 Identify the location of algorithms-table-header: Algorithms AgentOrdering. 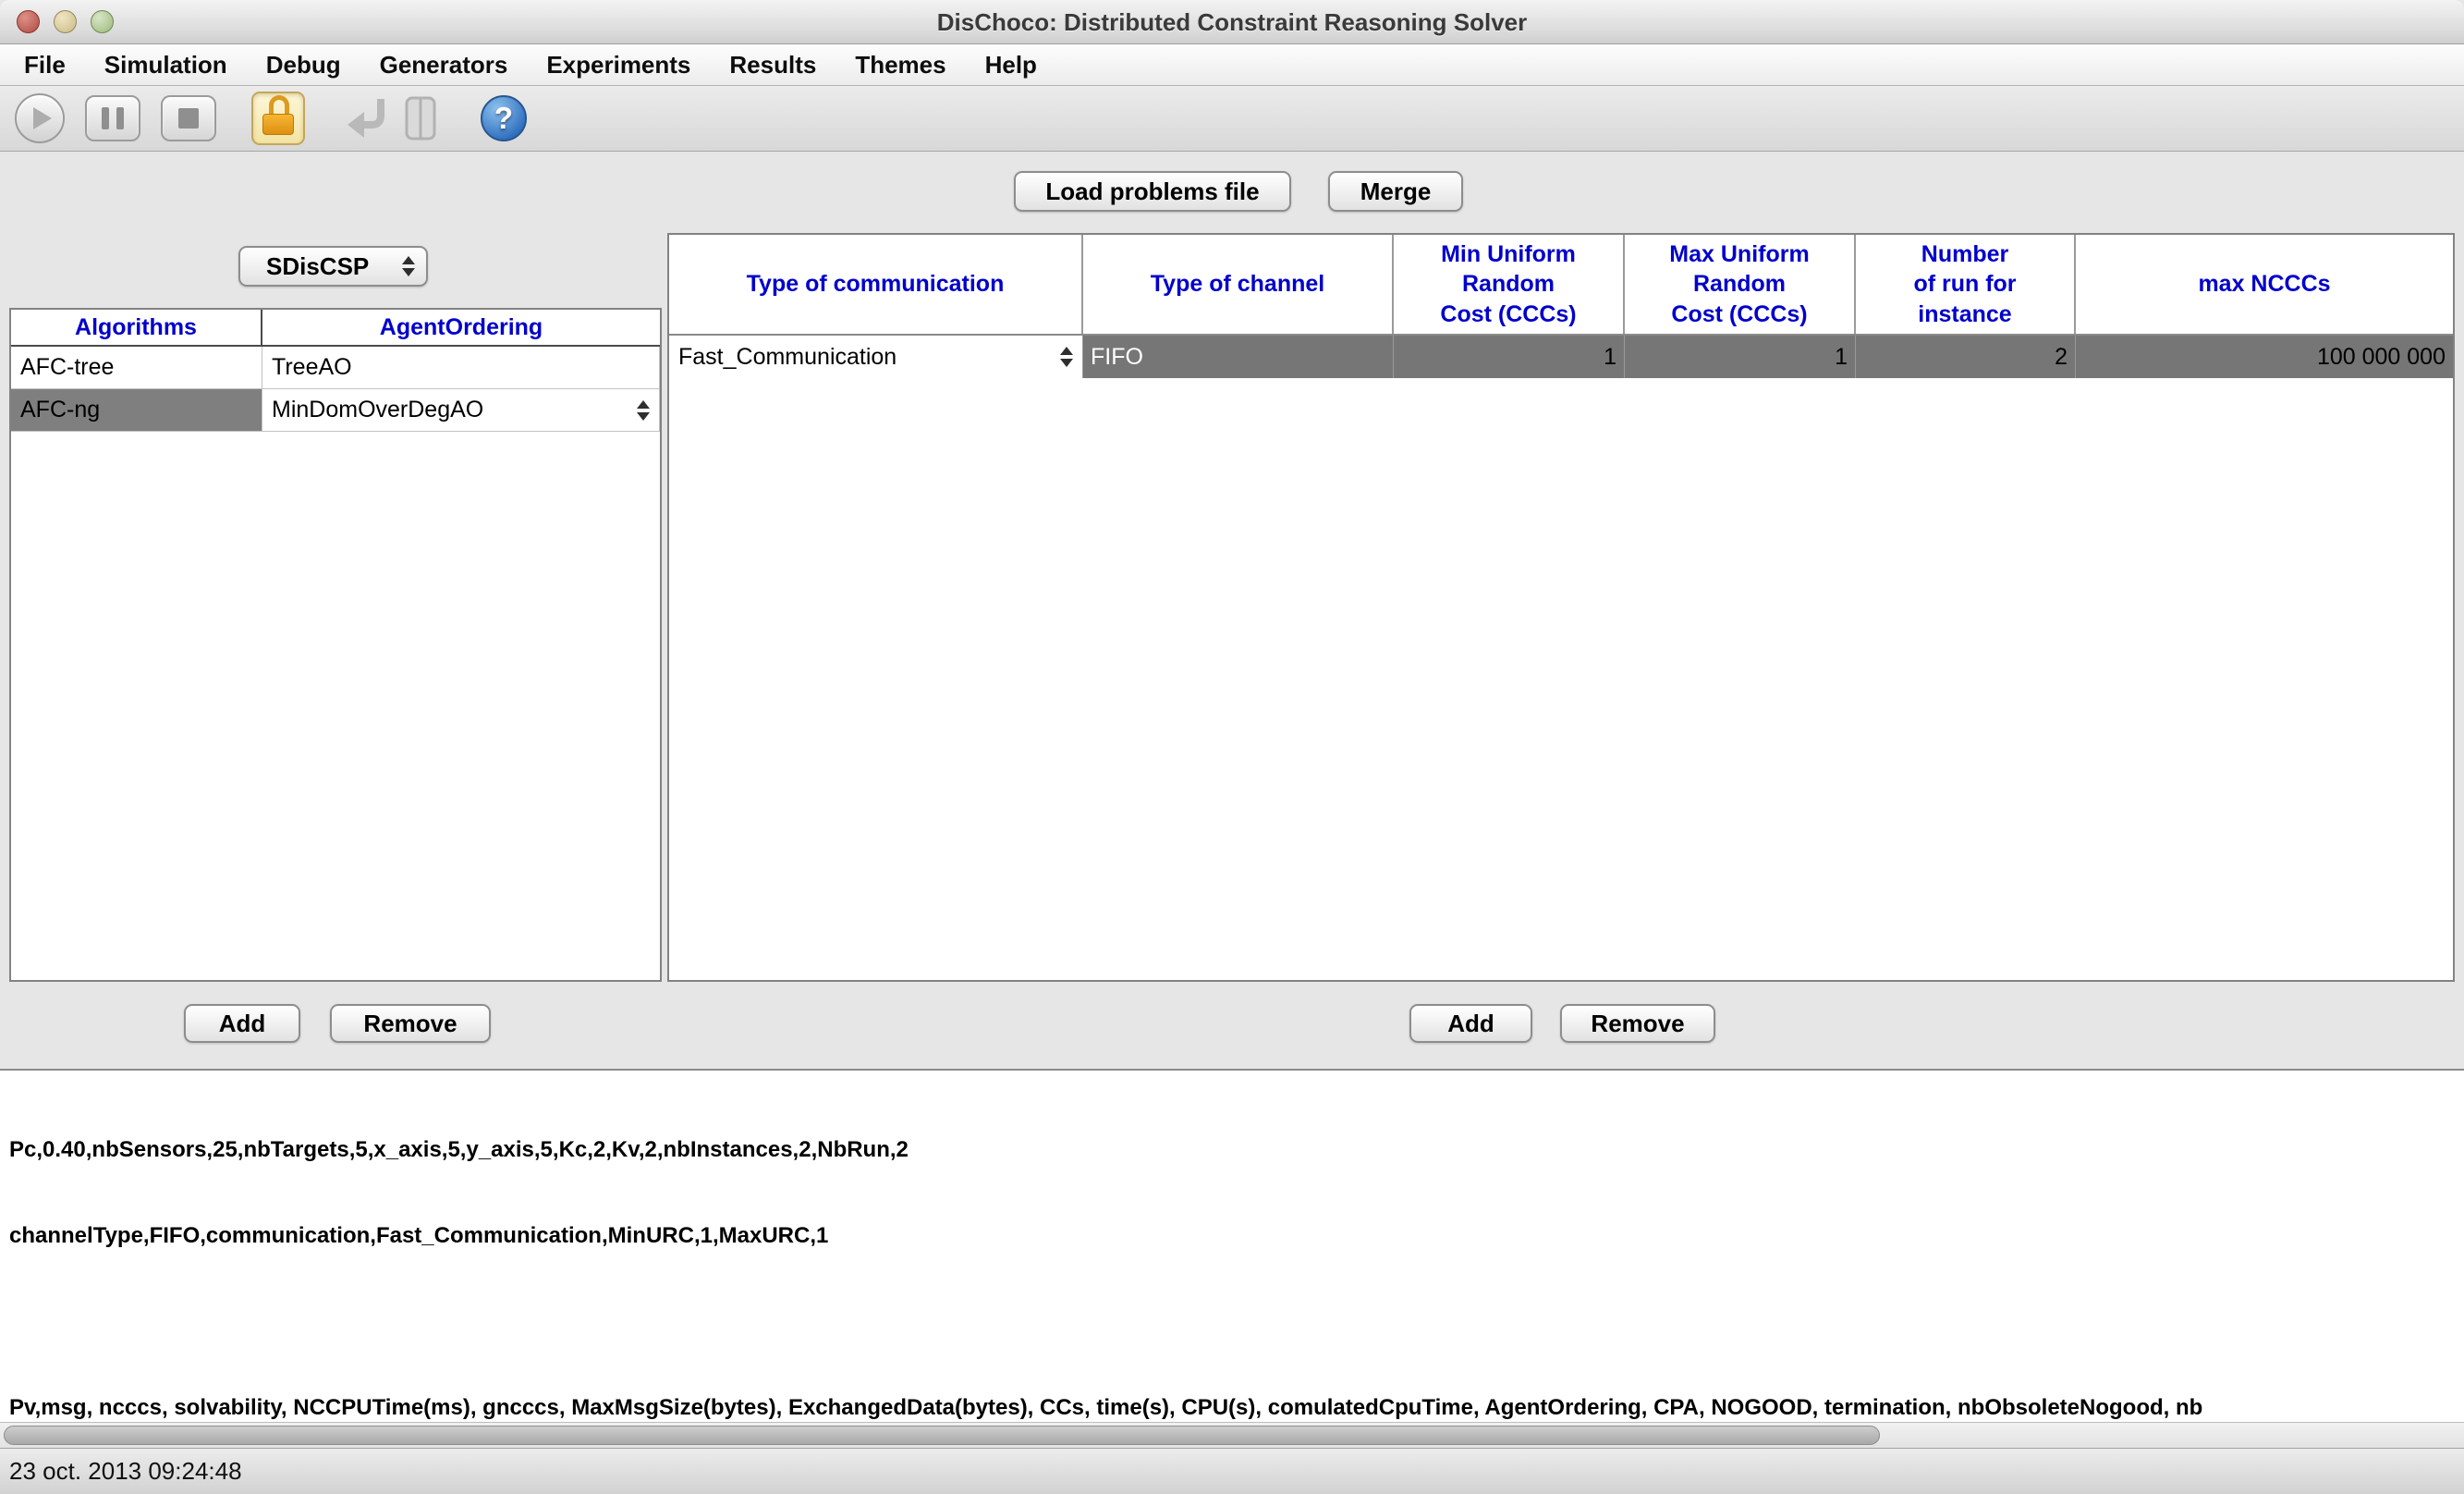
(335, 328).